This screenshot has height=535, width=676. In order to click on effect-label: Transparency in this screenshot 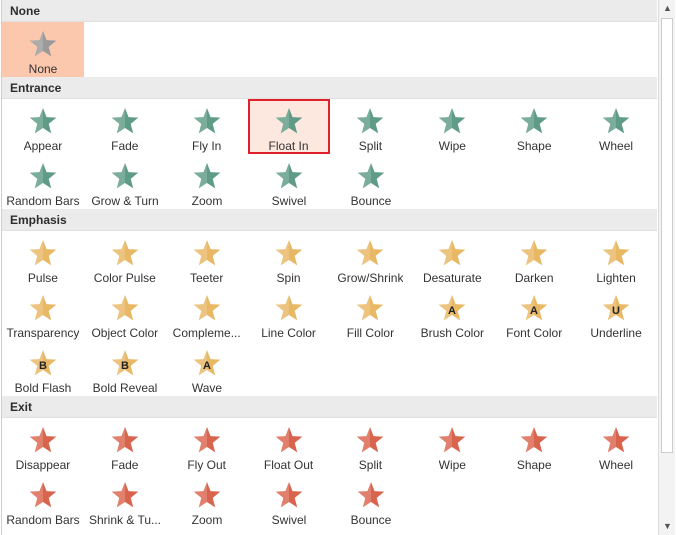, I will do `click(43, 333)`.